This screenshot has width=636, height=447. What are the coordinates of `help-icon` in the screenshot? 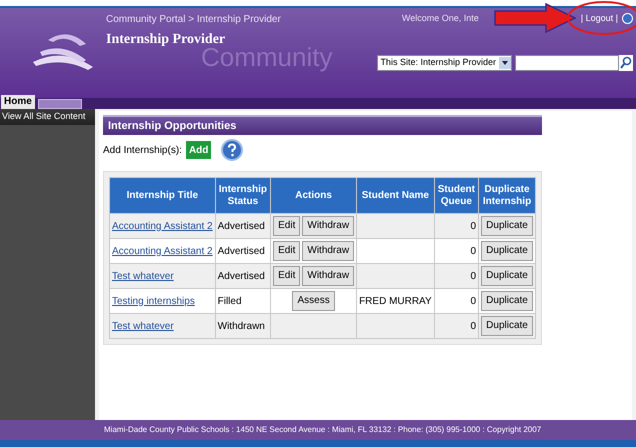 It's located at (232, 150).